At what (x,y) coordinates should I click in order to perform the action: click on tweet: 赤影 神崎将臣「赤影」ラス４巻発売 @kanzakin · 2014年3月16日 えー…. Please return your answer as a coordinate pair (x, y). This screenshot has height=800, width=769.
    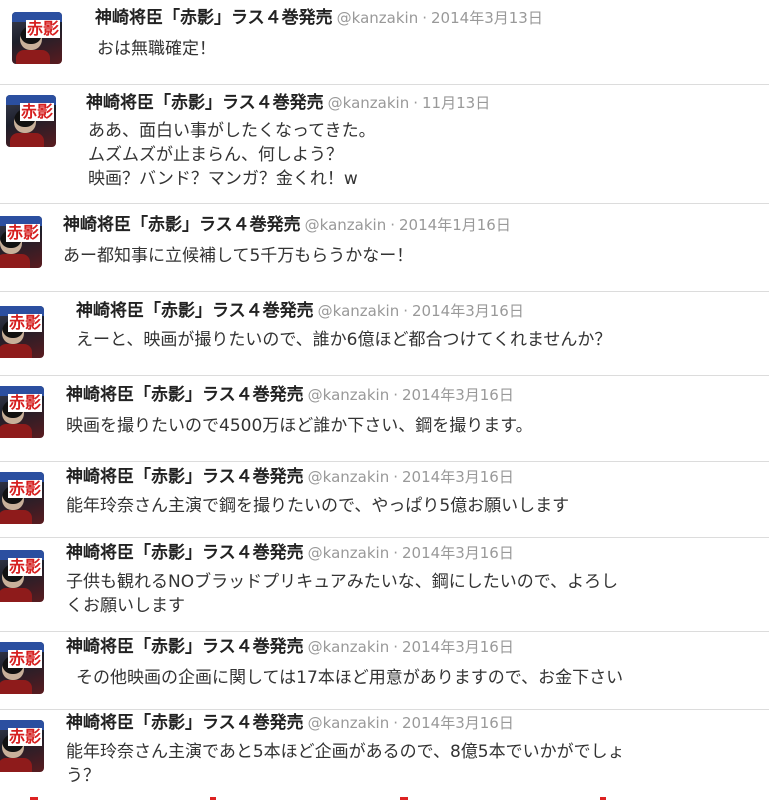
    Looking at the image, I should click on (384, 334).